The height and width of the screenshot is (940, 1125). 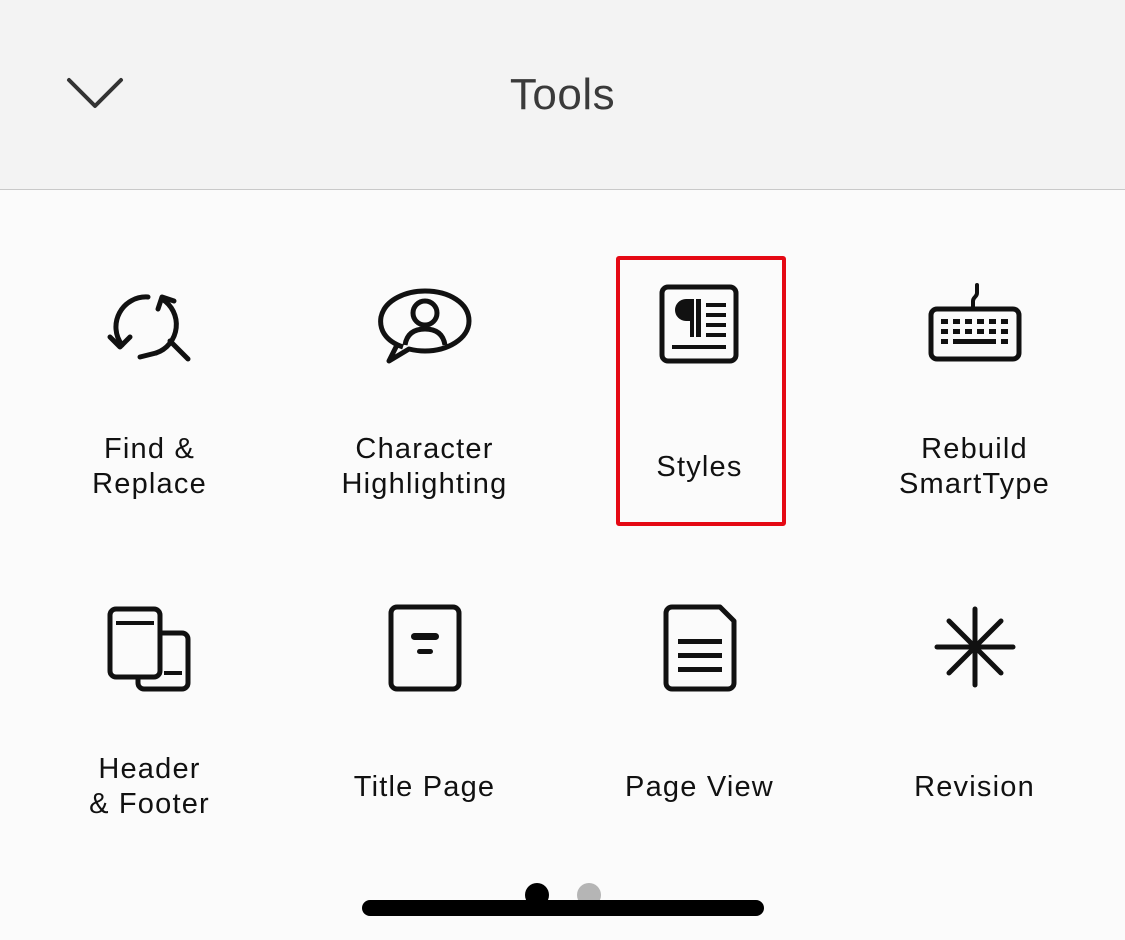 I want to click on tool-label: Header & Footer, so click(x=149, y=786).